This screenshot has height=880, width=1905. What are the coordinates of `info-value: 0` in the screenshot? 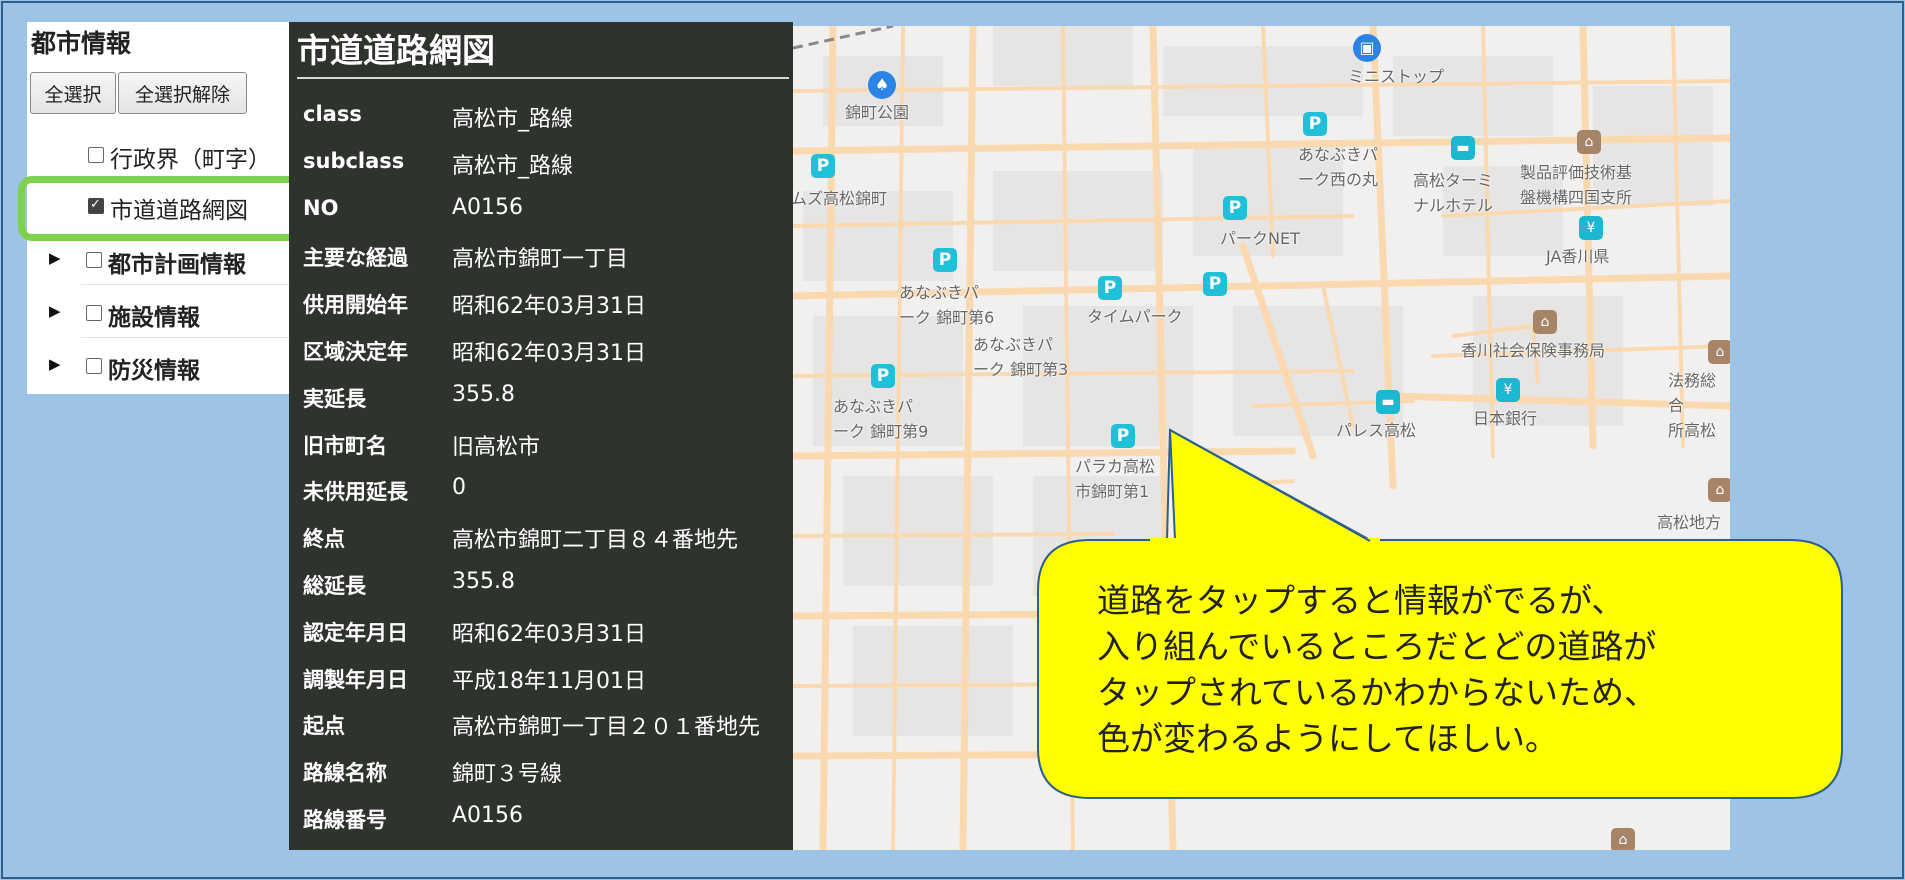 It's located at (459, 488).